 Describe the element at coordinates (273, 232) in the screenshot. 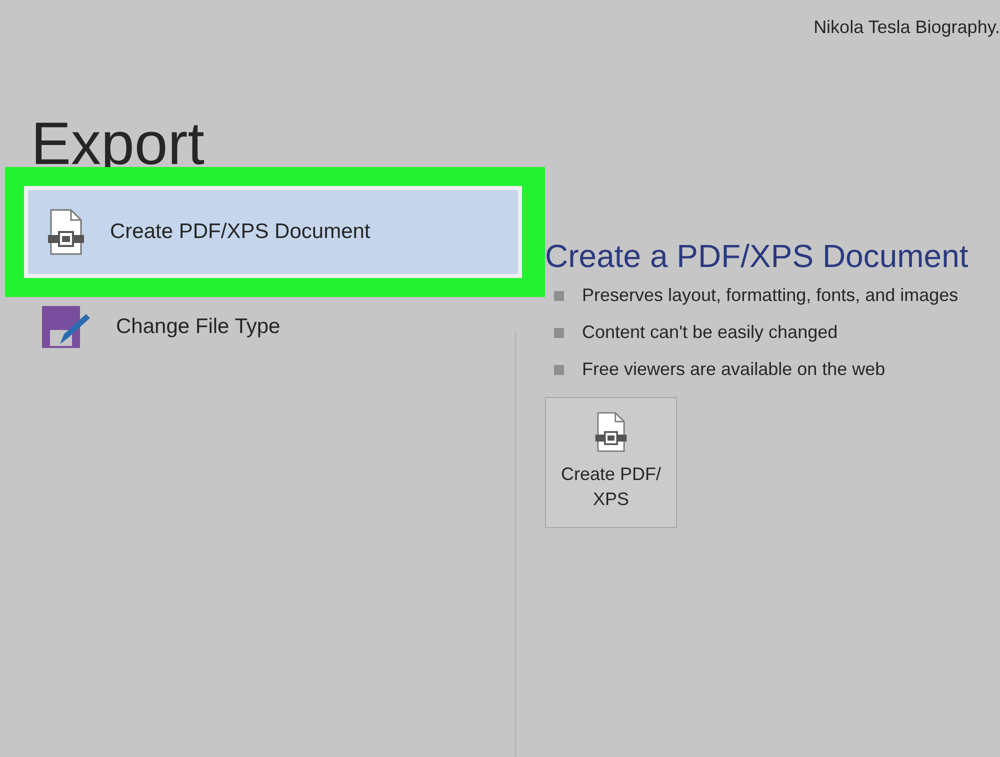

I see `export-option: Create PDF/XPS Document` at that location.